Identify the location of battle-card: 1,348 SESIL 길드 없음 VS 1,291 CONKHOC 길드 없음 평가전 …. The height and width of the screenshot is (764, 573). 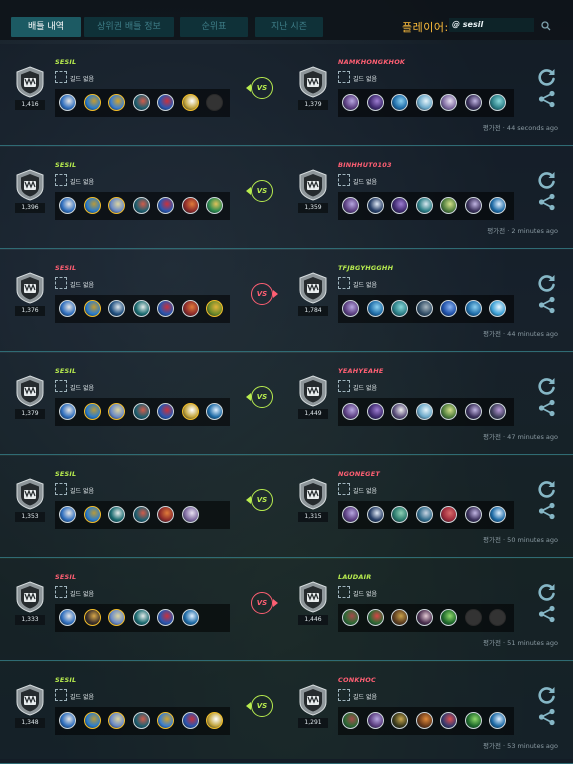
(286, 713).